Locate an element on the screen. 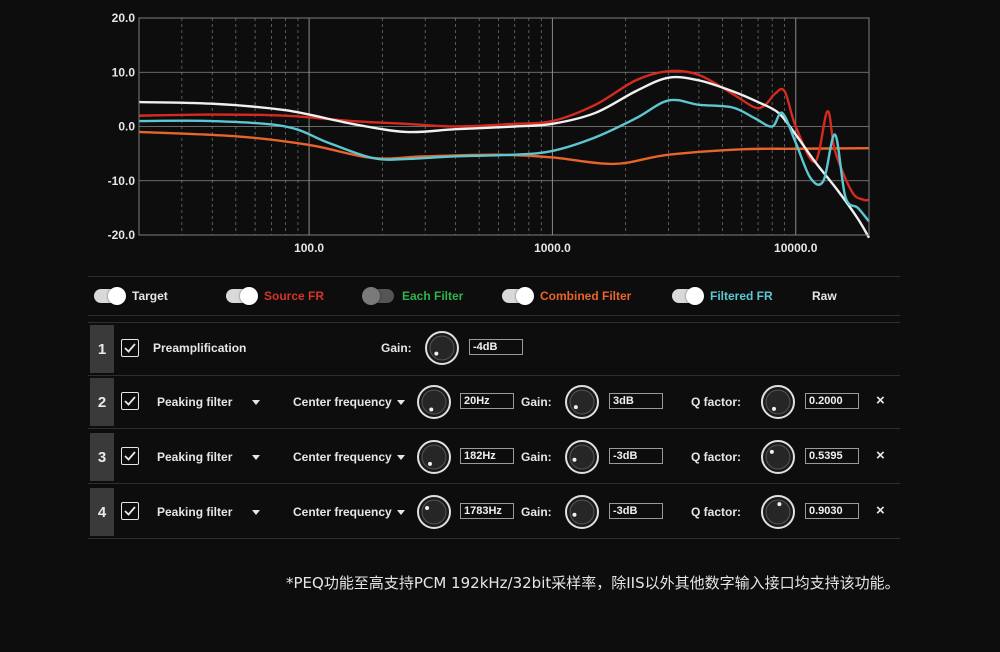 This screenshot has height=652, width=1000. y-tick-label: -10.0 is located at coordinates (122, 181).